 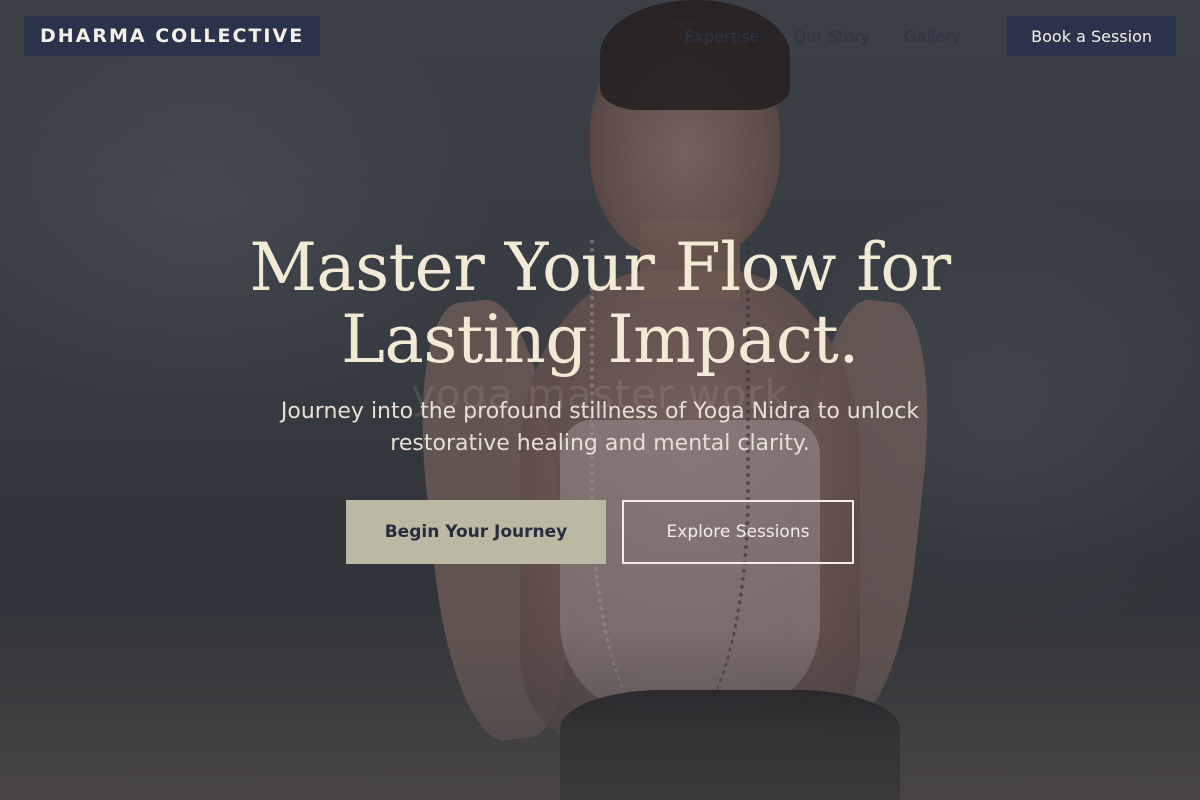 What do you see at coordinates (600, 267) in the screenshot?
I see `hero-headline-line-1: Master Your Flow for` at bounding box center [600, 267].